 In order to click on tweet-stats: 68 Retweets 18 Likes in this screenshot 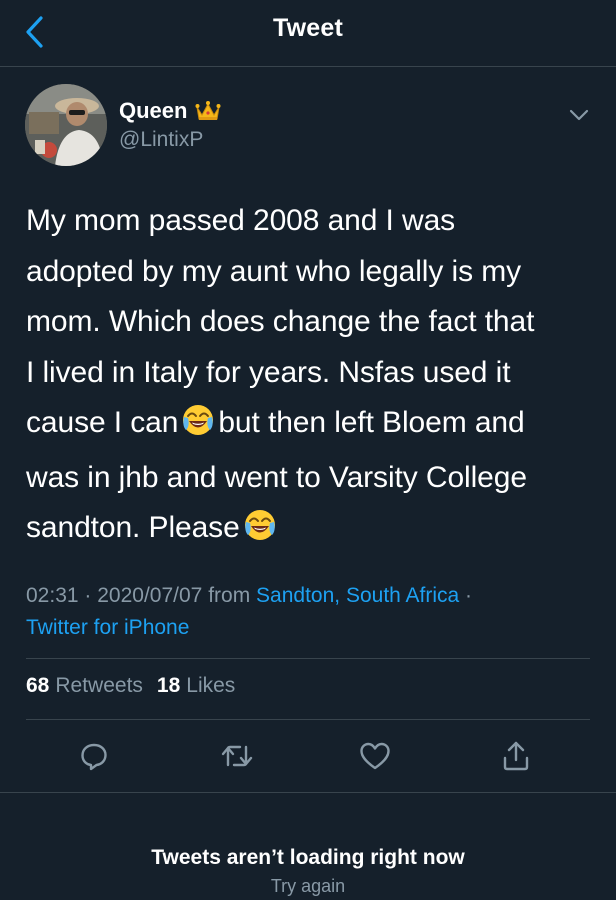, I will do `click(137, 686)`.